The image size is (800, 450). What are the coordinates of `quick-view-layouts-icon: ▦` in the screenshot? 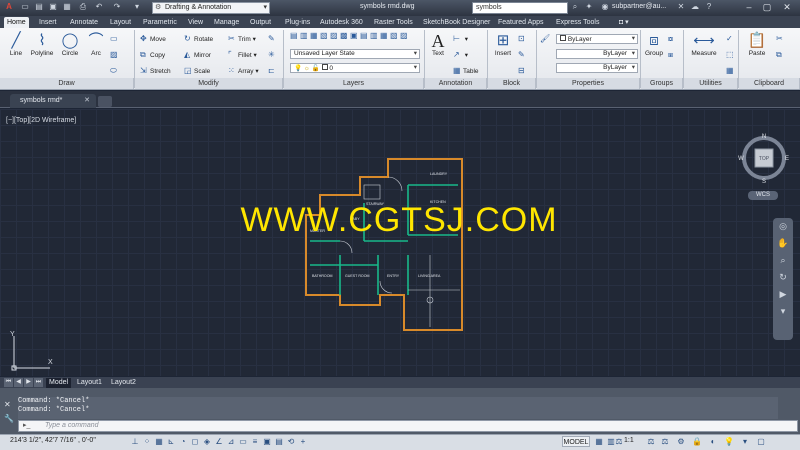 It's located at (599, 442).